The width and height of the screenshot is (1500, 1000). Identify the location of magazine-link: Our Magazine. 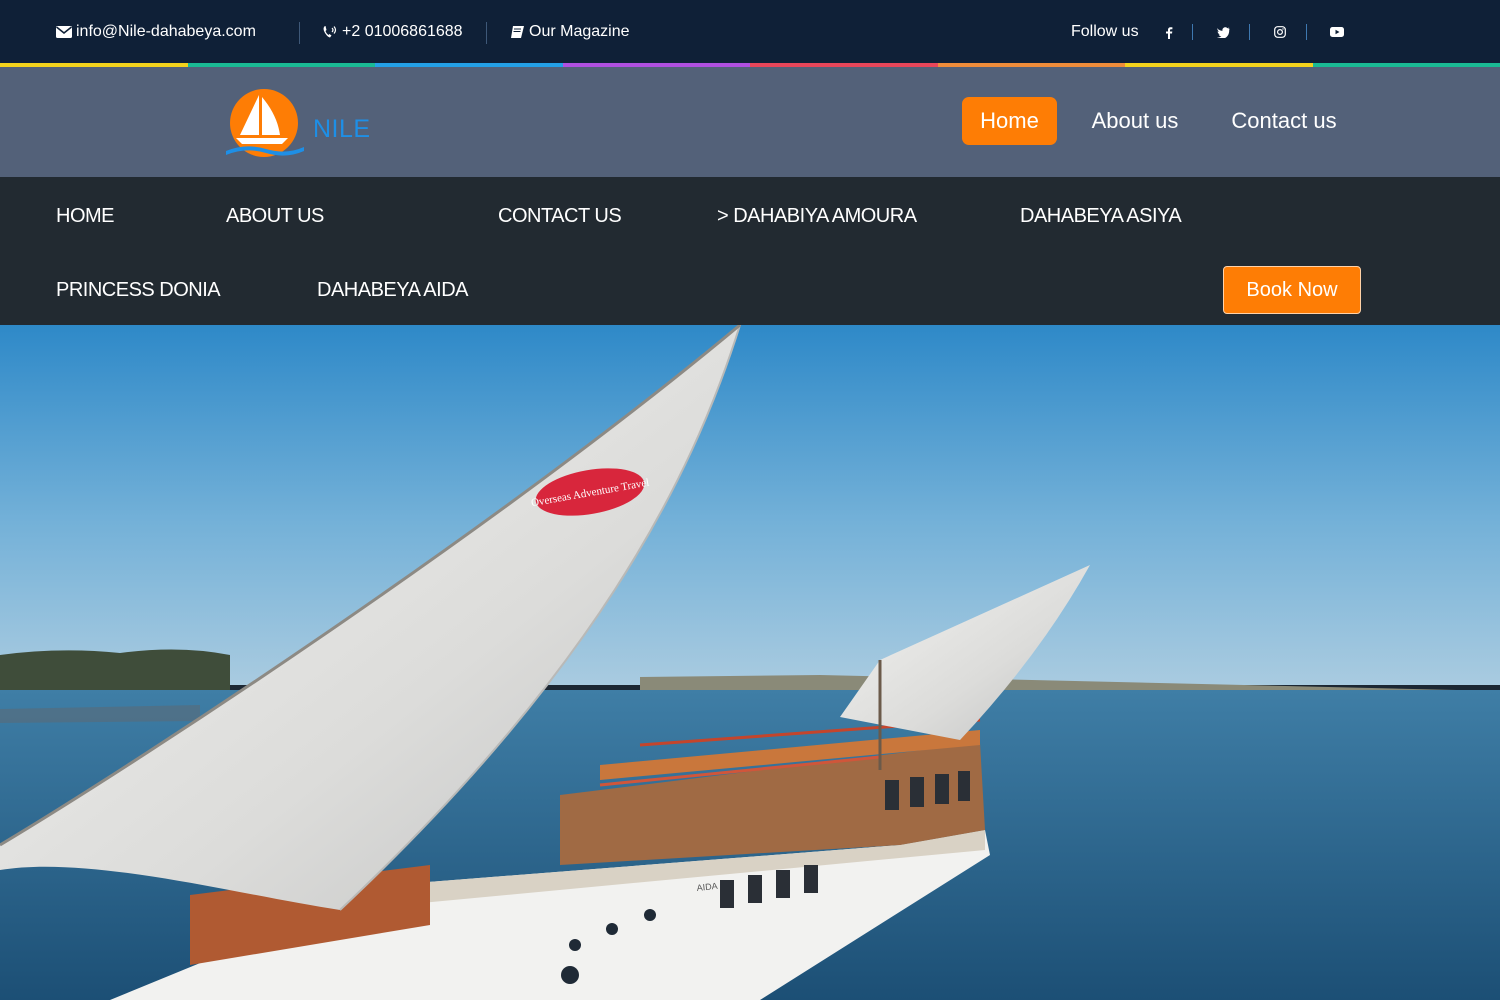
(570, 31).